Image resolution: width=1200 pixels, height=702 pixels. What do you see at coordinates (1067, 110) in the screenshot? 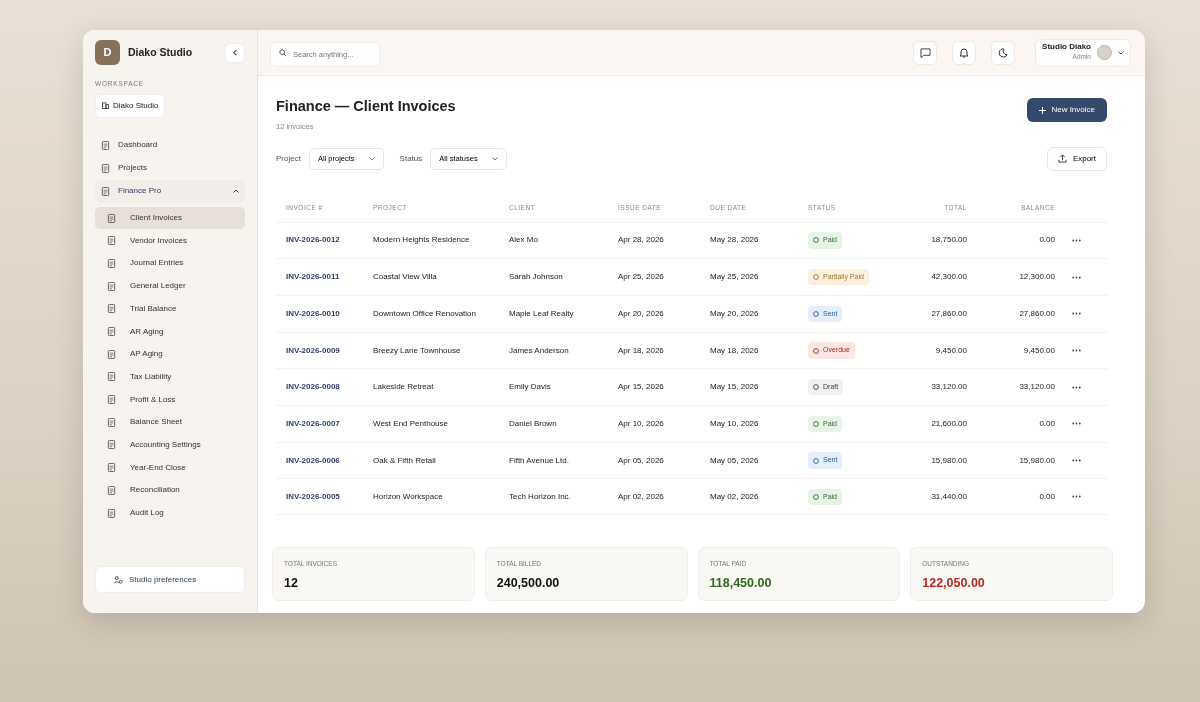
I see `new-invoice-button: New Invoice` at bounding box center [1067, 110].